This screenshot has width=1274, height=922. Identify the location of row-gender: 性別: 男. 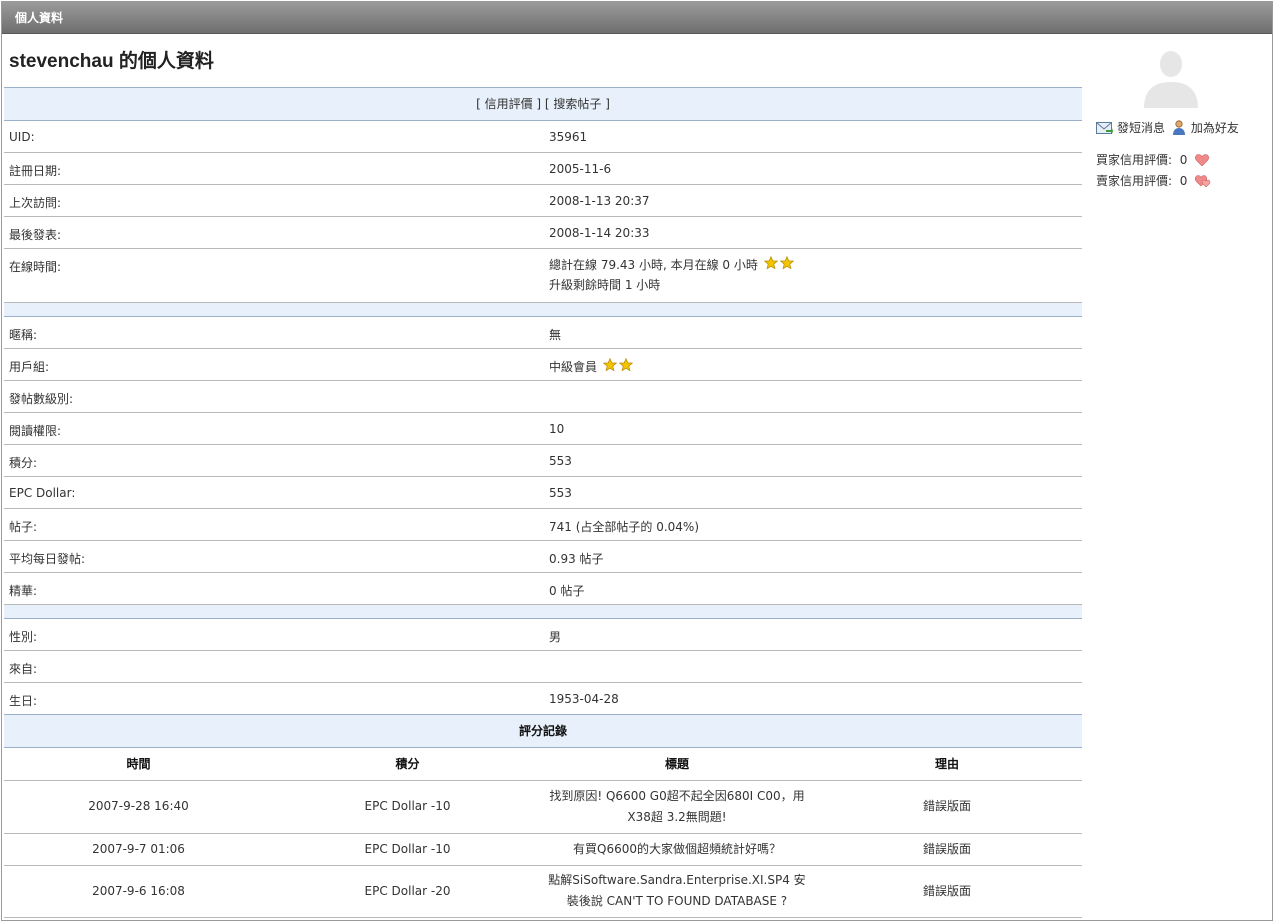
(543, 635).